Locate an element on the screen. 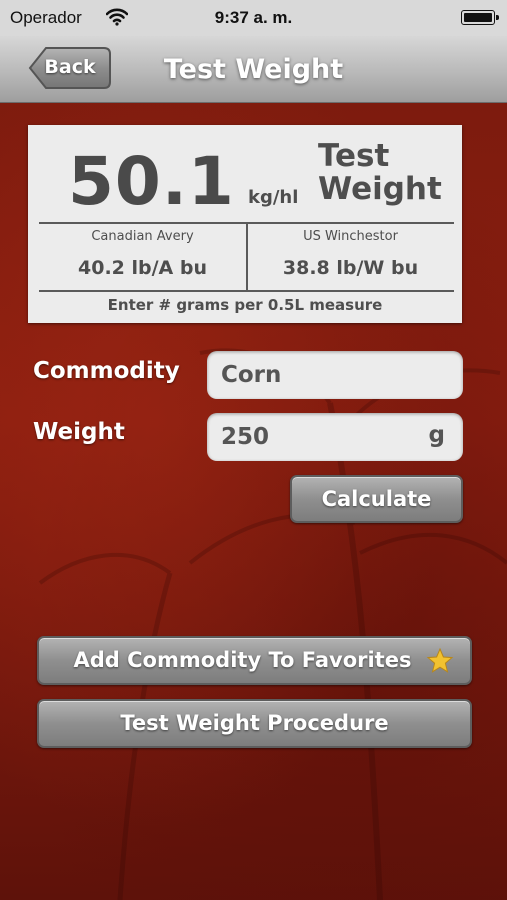 This screenshot has width=507, height=900. page-title: Test Weight is located at coordinates (253, 69).